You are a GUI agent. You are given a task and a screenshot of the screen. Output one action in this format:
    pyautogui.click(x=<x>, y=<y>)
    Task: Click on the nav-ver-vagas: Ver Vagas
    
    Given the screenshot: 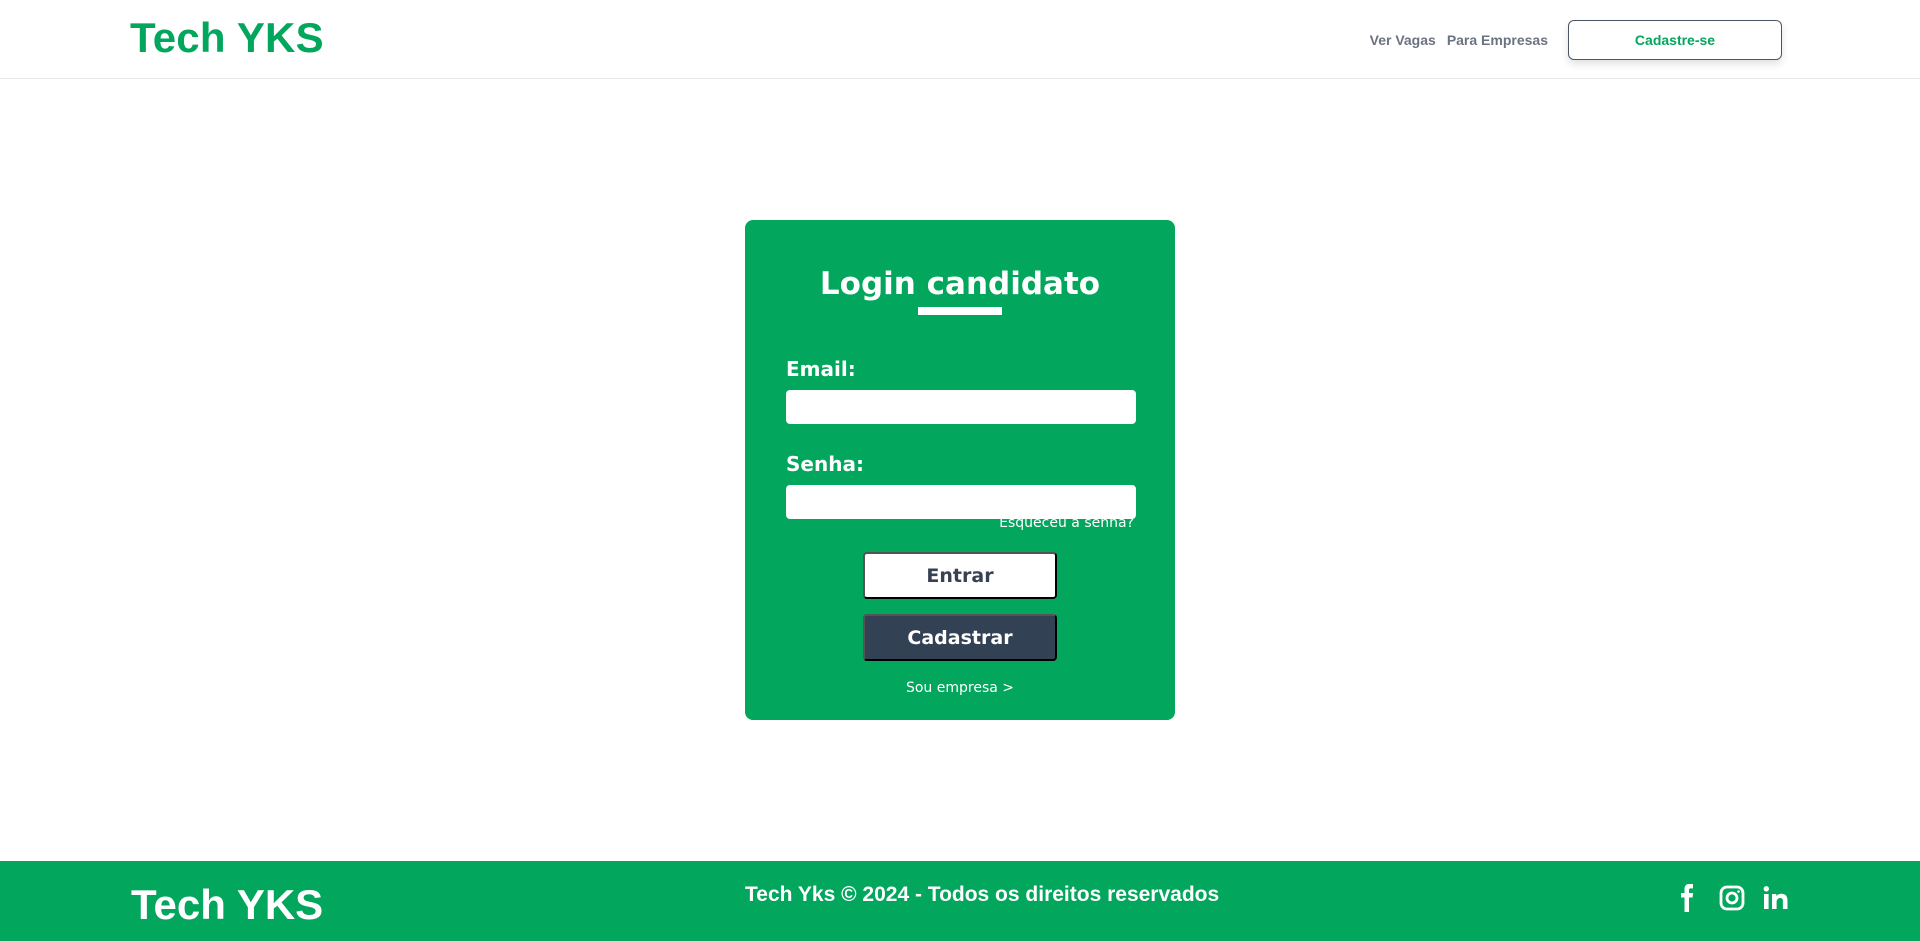 What is the action you would take?
    pyautogui.click(x=1403, y=40)
    